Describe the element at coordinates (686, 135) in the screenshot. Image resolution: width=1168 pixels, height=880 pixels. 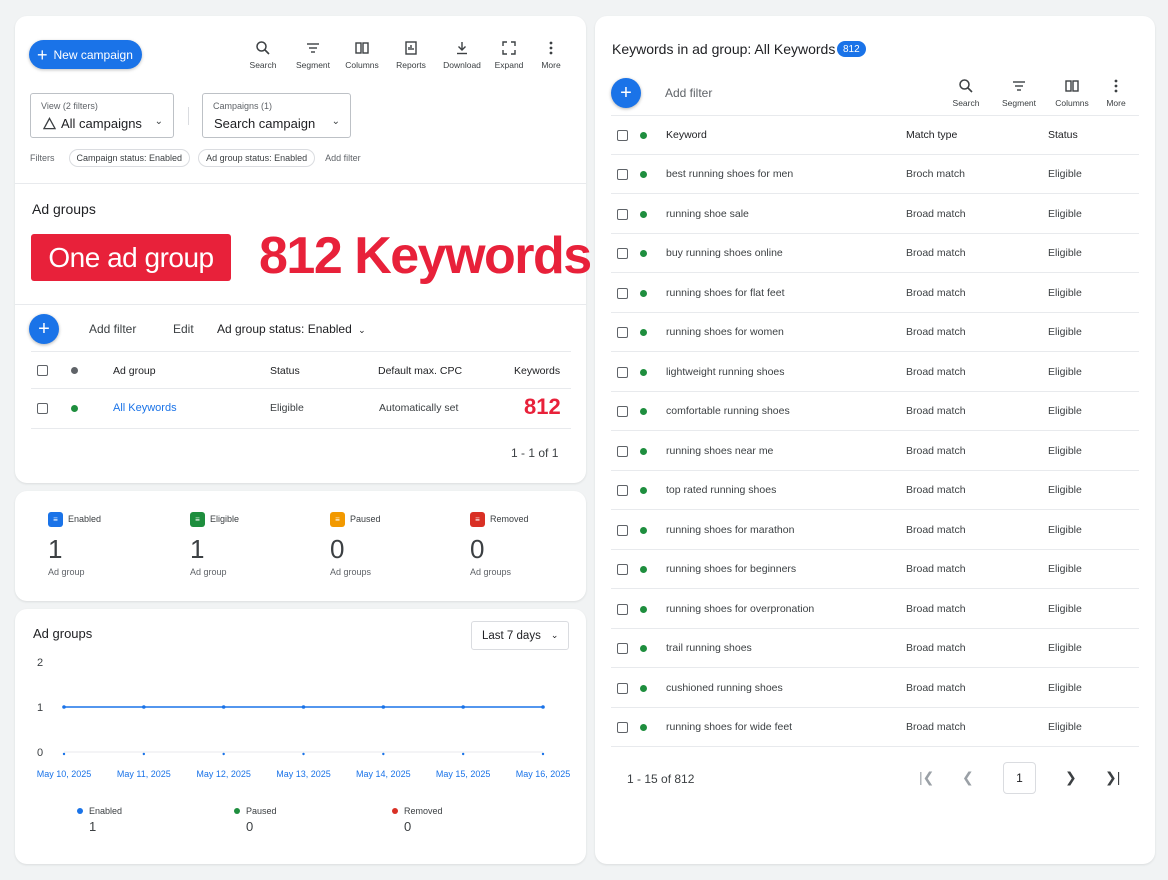
I see `header-keyword: Keyword` at that location.